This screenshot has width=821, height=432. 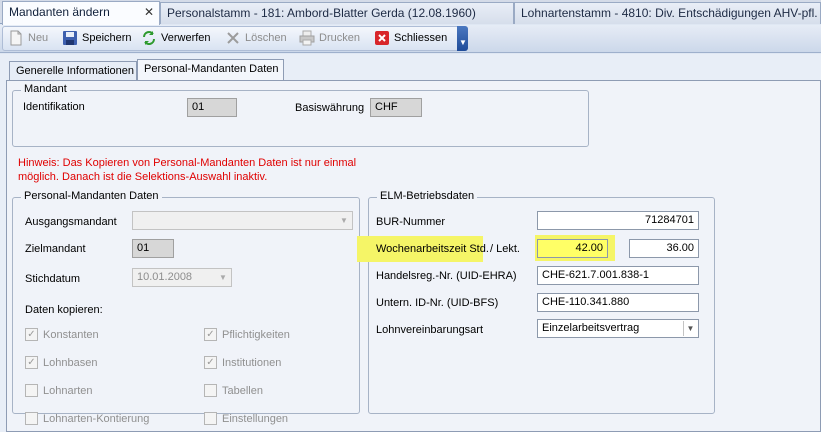 I want to click on mandant-legend: Mandant, so click(x=45, y=89).